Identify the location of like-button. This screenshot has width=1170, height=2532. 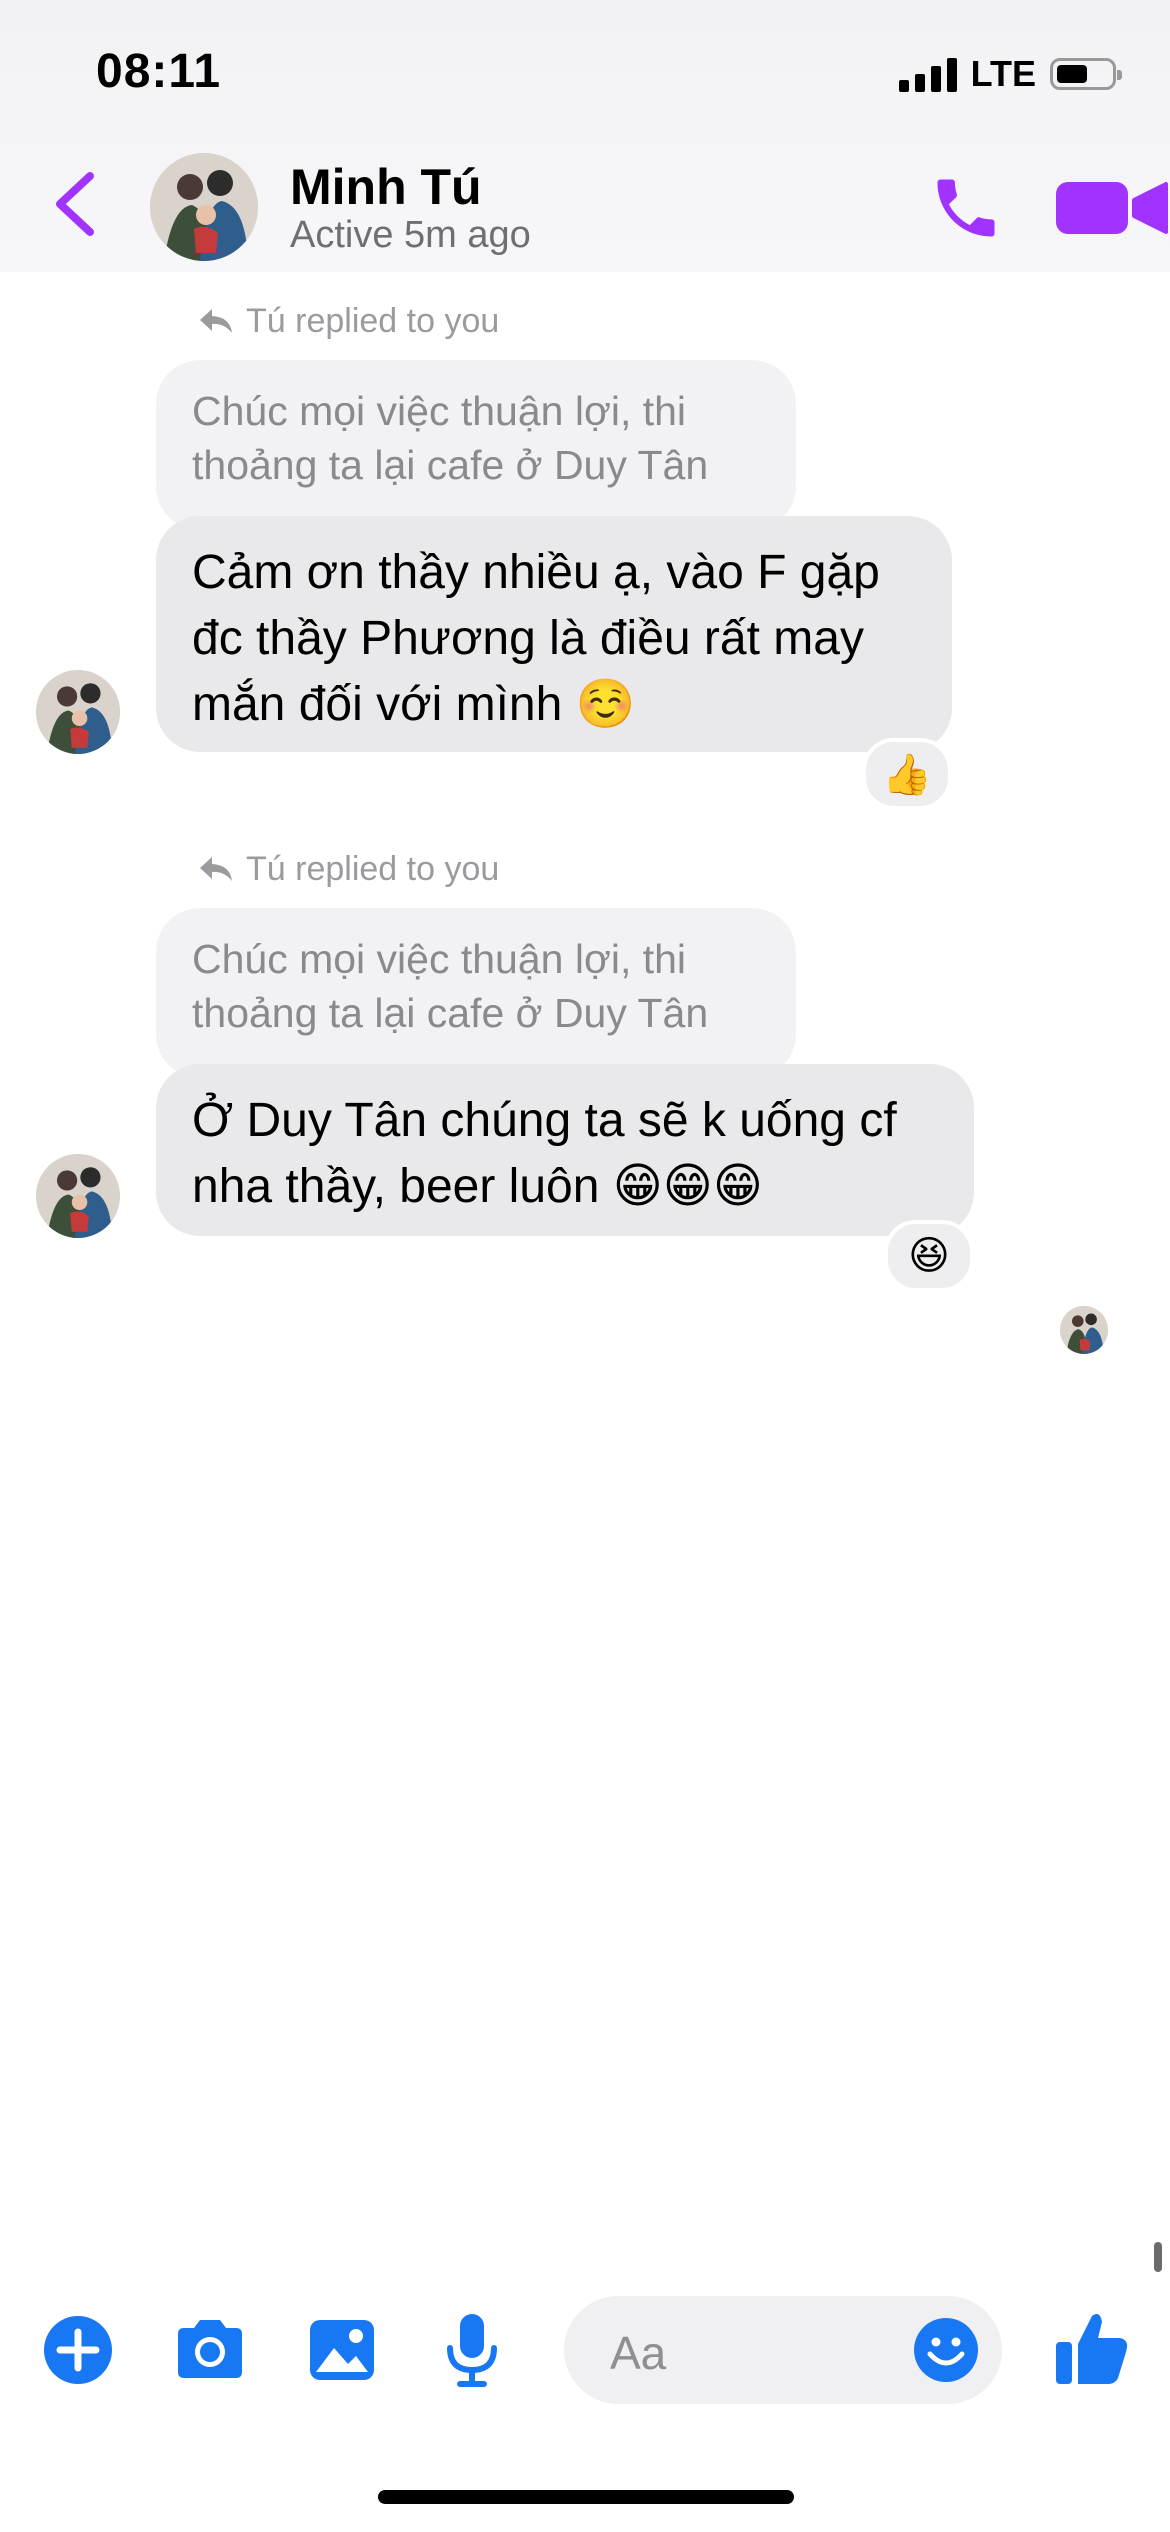
(1092, 2348).